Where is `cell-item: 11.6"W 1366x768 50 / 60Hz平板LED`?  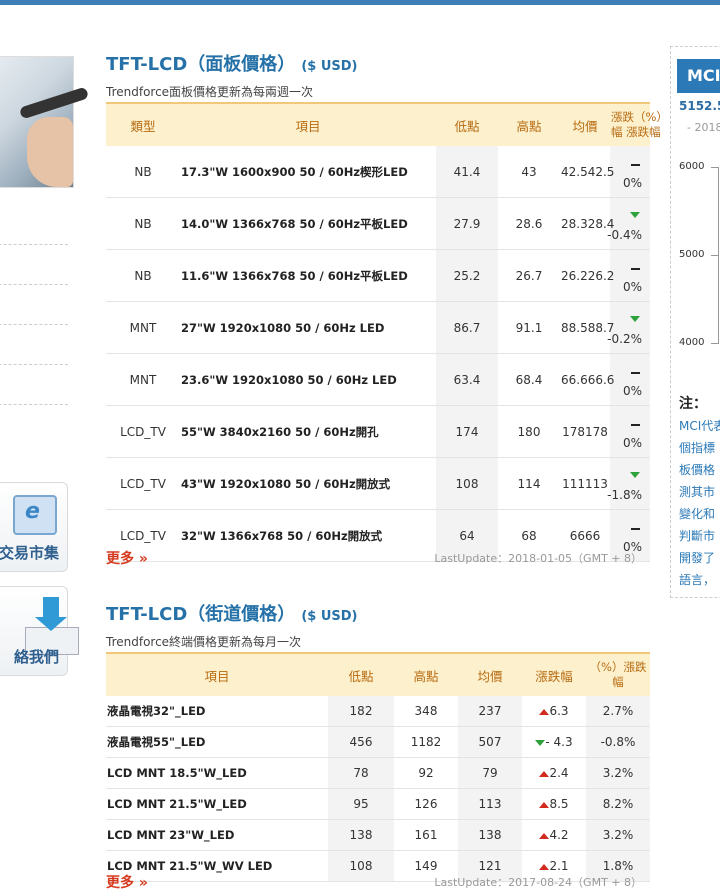
cell-item: 11.6"W 1366x768 50 / 60Hz平板LED is located at coordinates (308, 275).